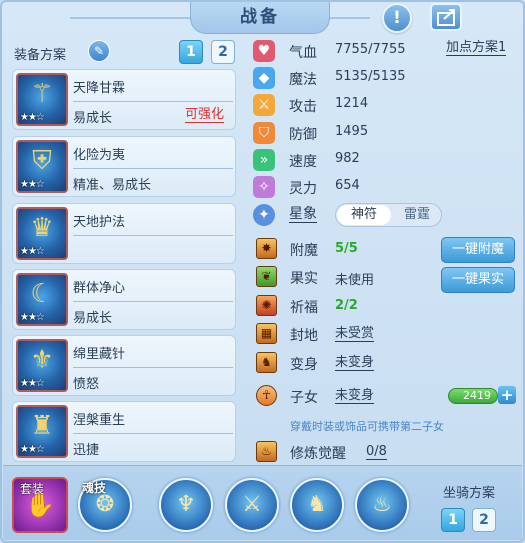 The width and height of the screenshot is (525, 543). I want to click on warrior-icon: ♞, so click(317, 504).